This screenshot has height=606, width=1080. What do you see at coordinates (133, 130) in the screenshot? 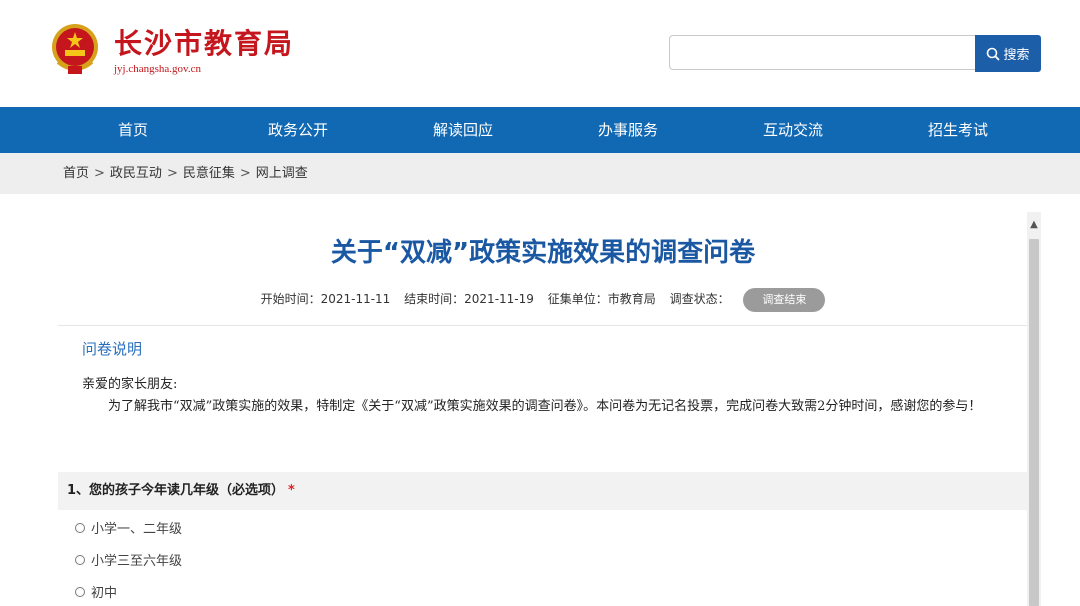
I see `nav-item-home: 首页` at bounding box center [133, 130].